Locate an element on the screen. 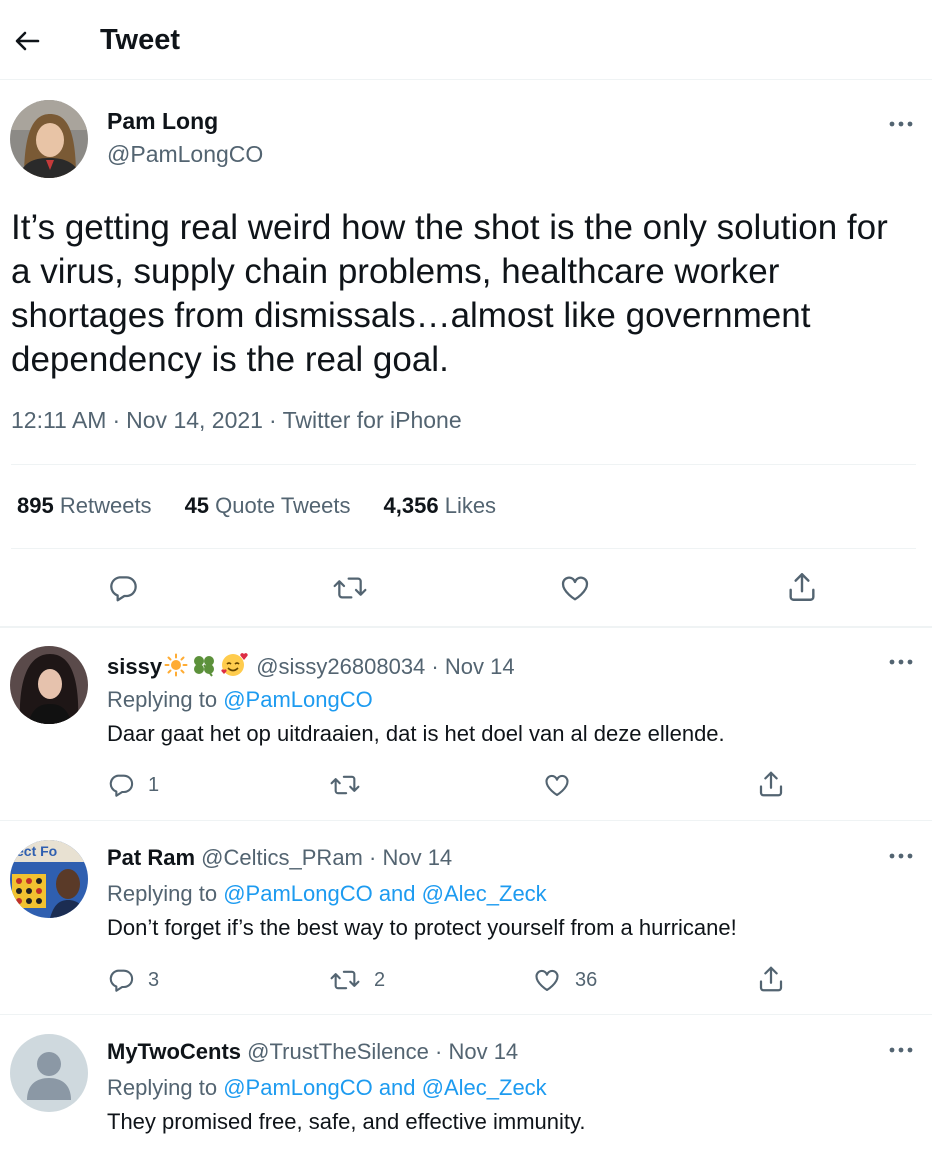 The image size is (932, 1160). reply-button: 3 is located at coordinates (133, 980).